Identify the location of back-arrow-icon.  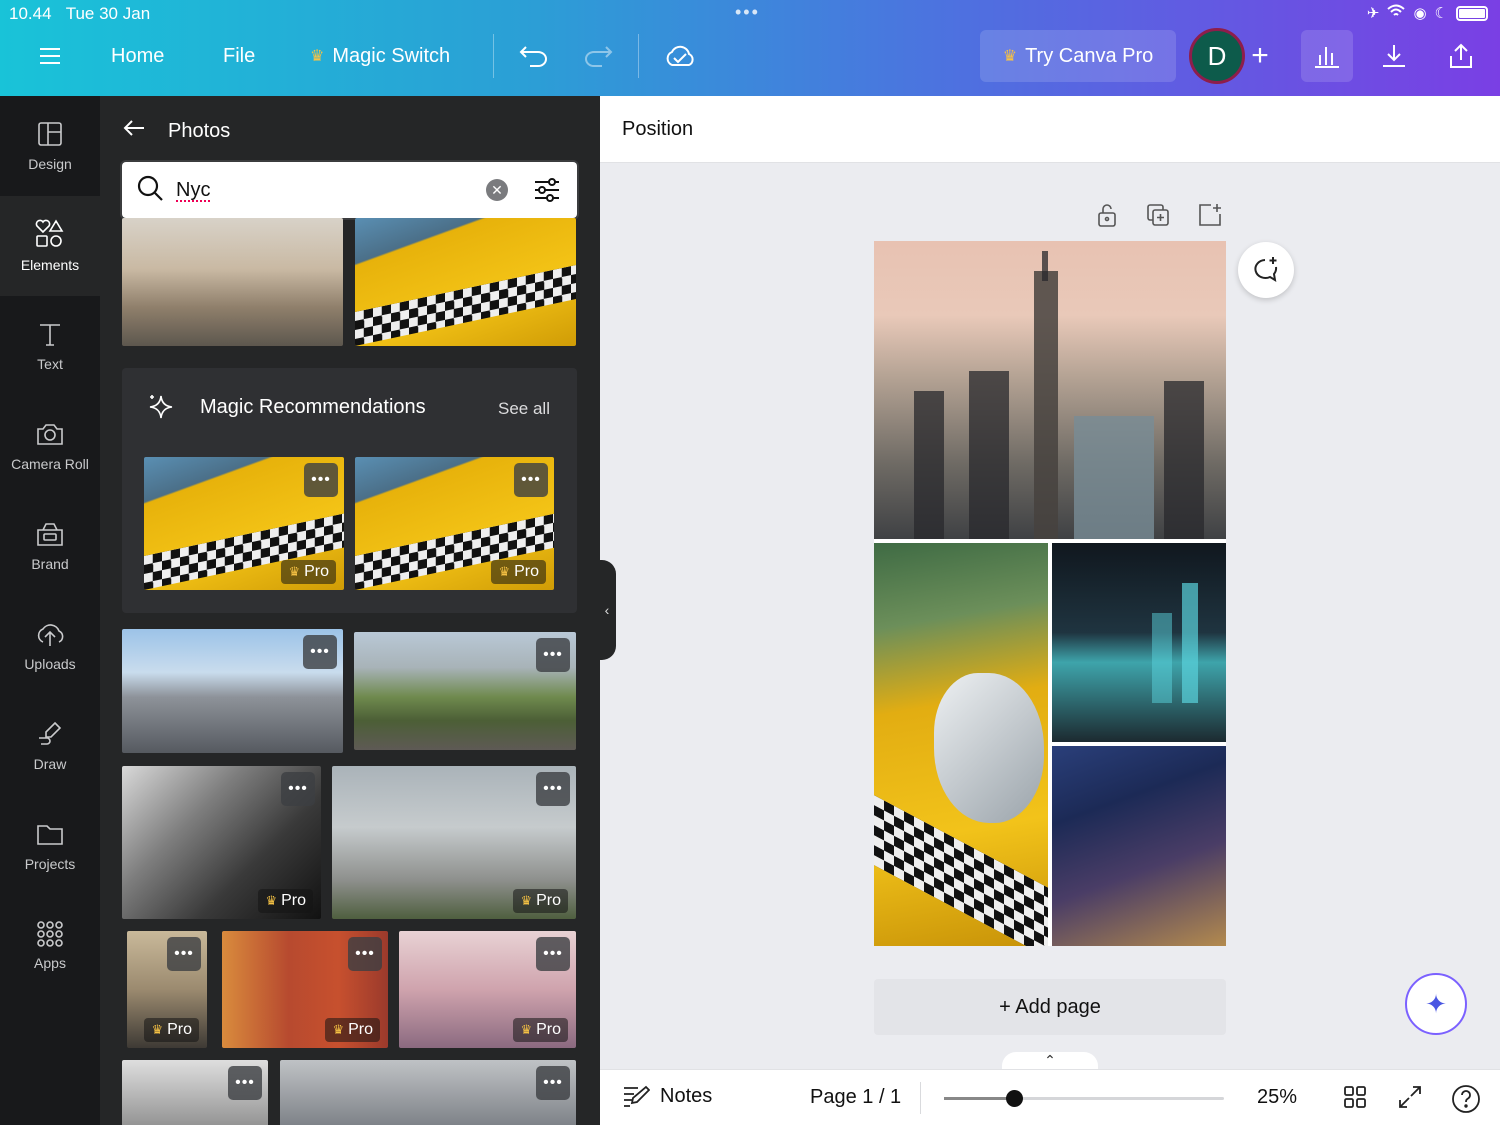
(134, 131).